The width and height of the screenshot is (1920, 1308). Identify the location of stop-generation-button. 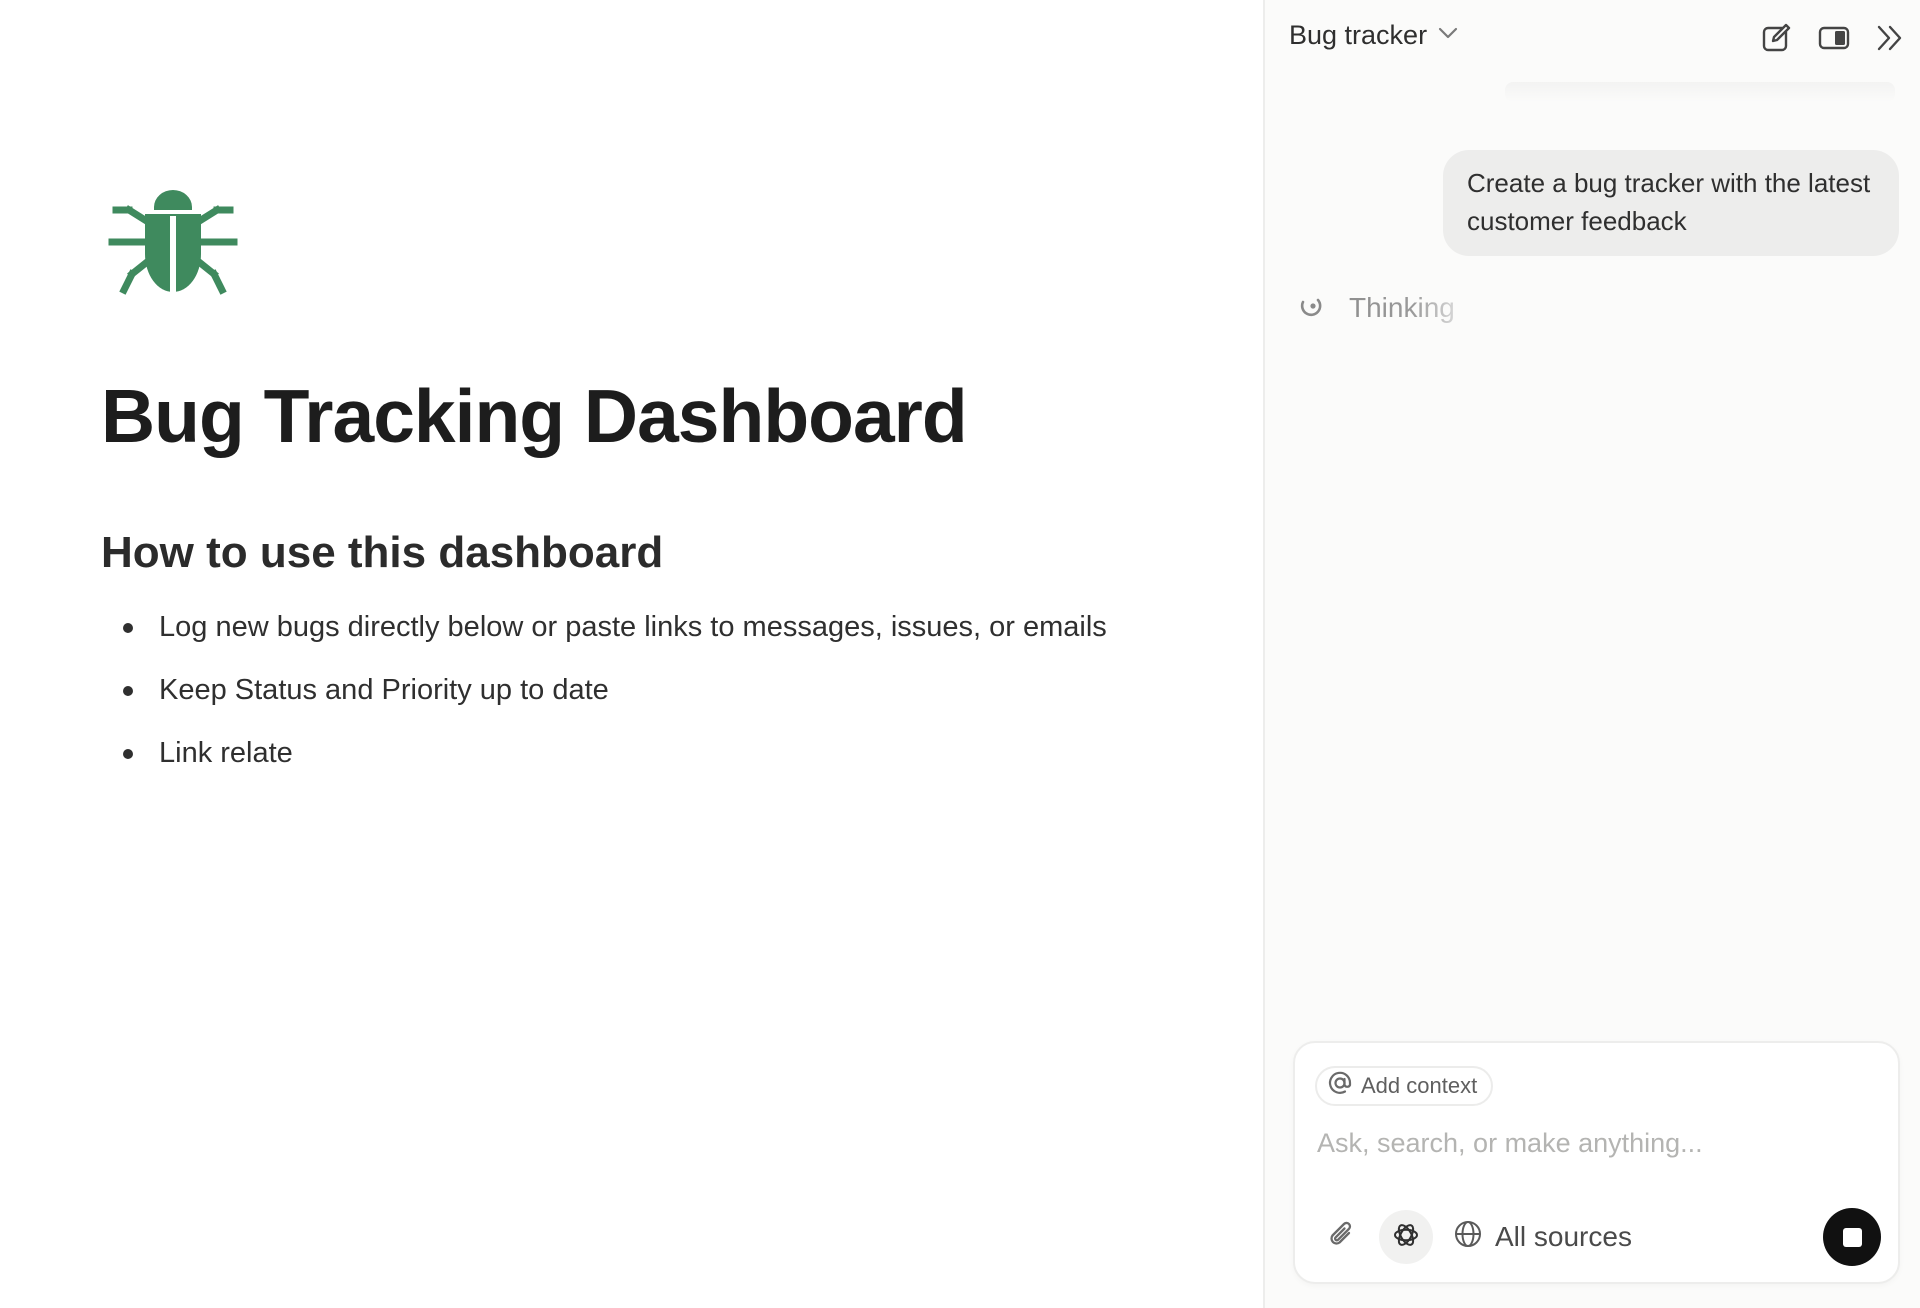
(1852, 1237).